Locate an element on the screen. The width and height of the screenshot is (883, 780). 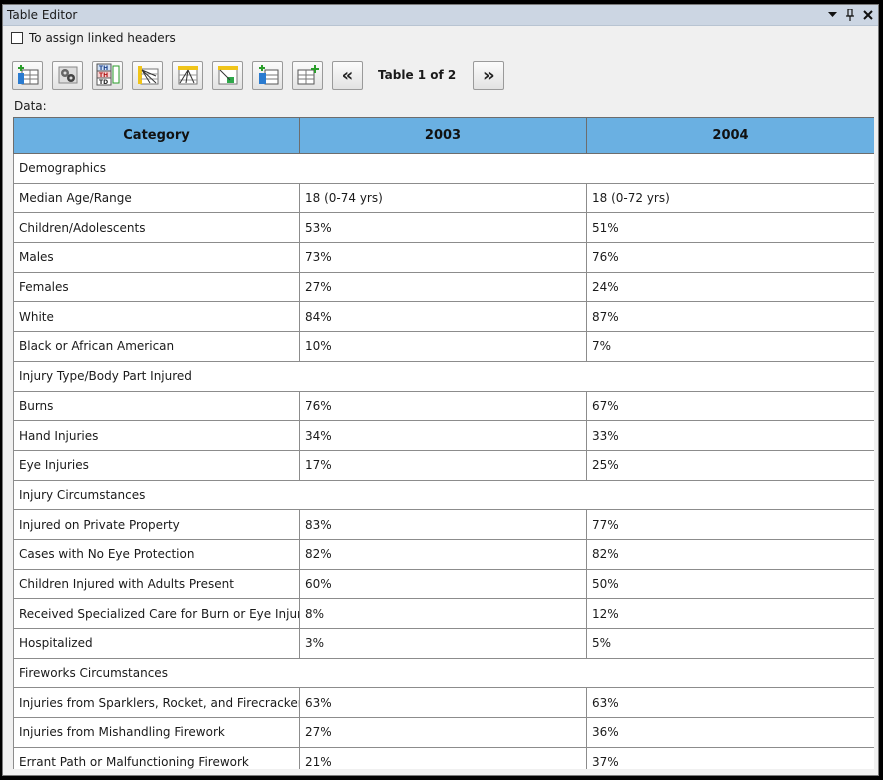
value-2003-cell: 10% is located at coordinates (443, 346).